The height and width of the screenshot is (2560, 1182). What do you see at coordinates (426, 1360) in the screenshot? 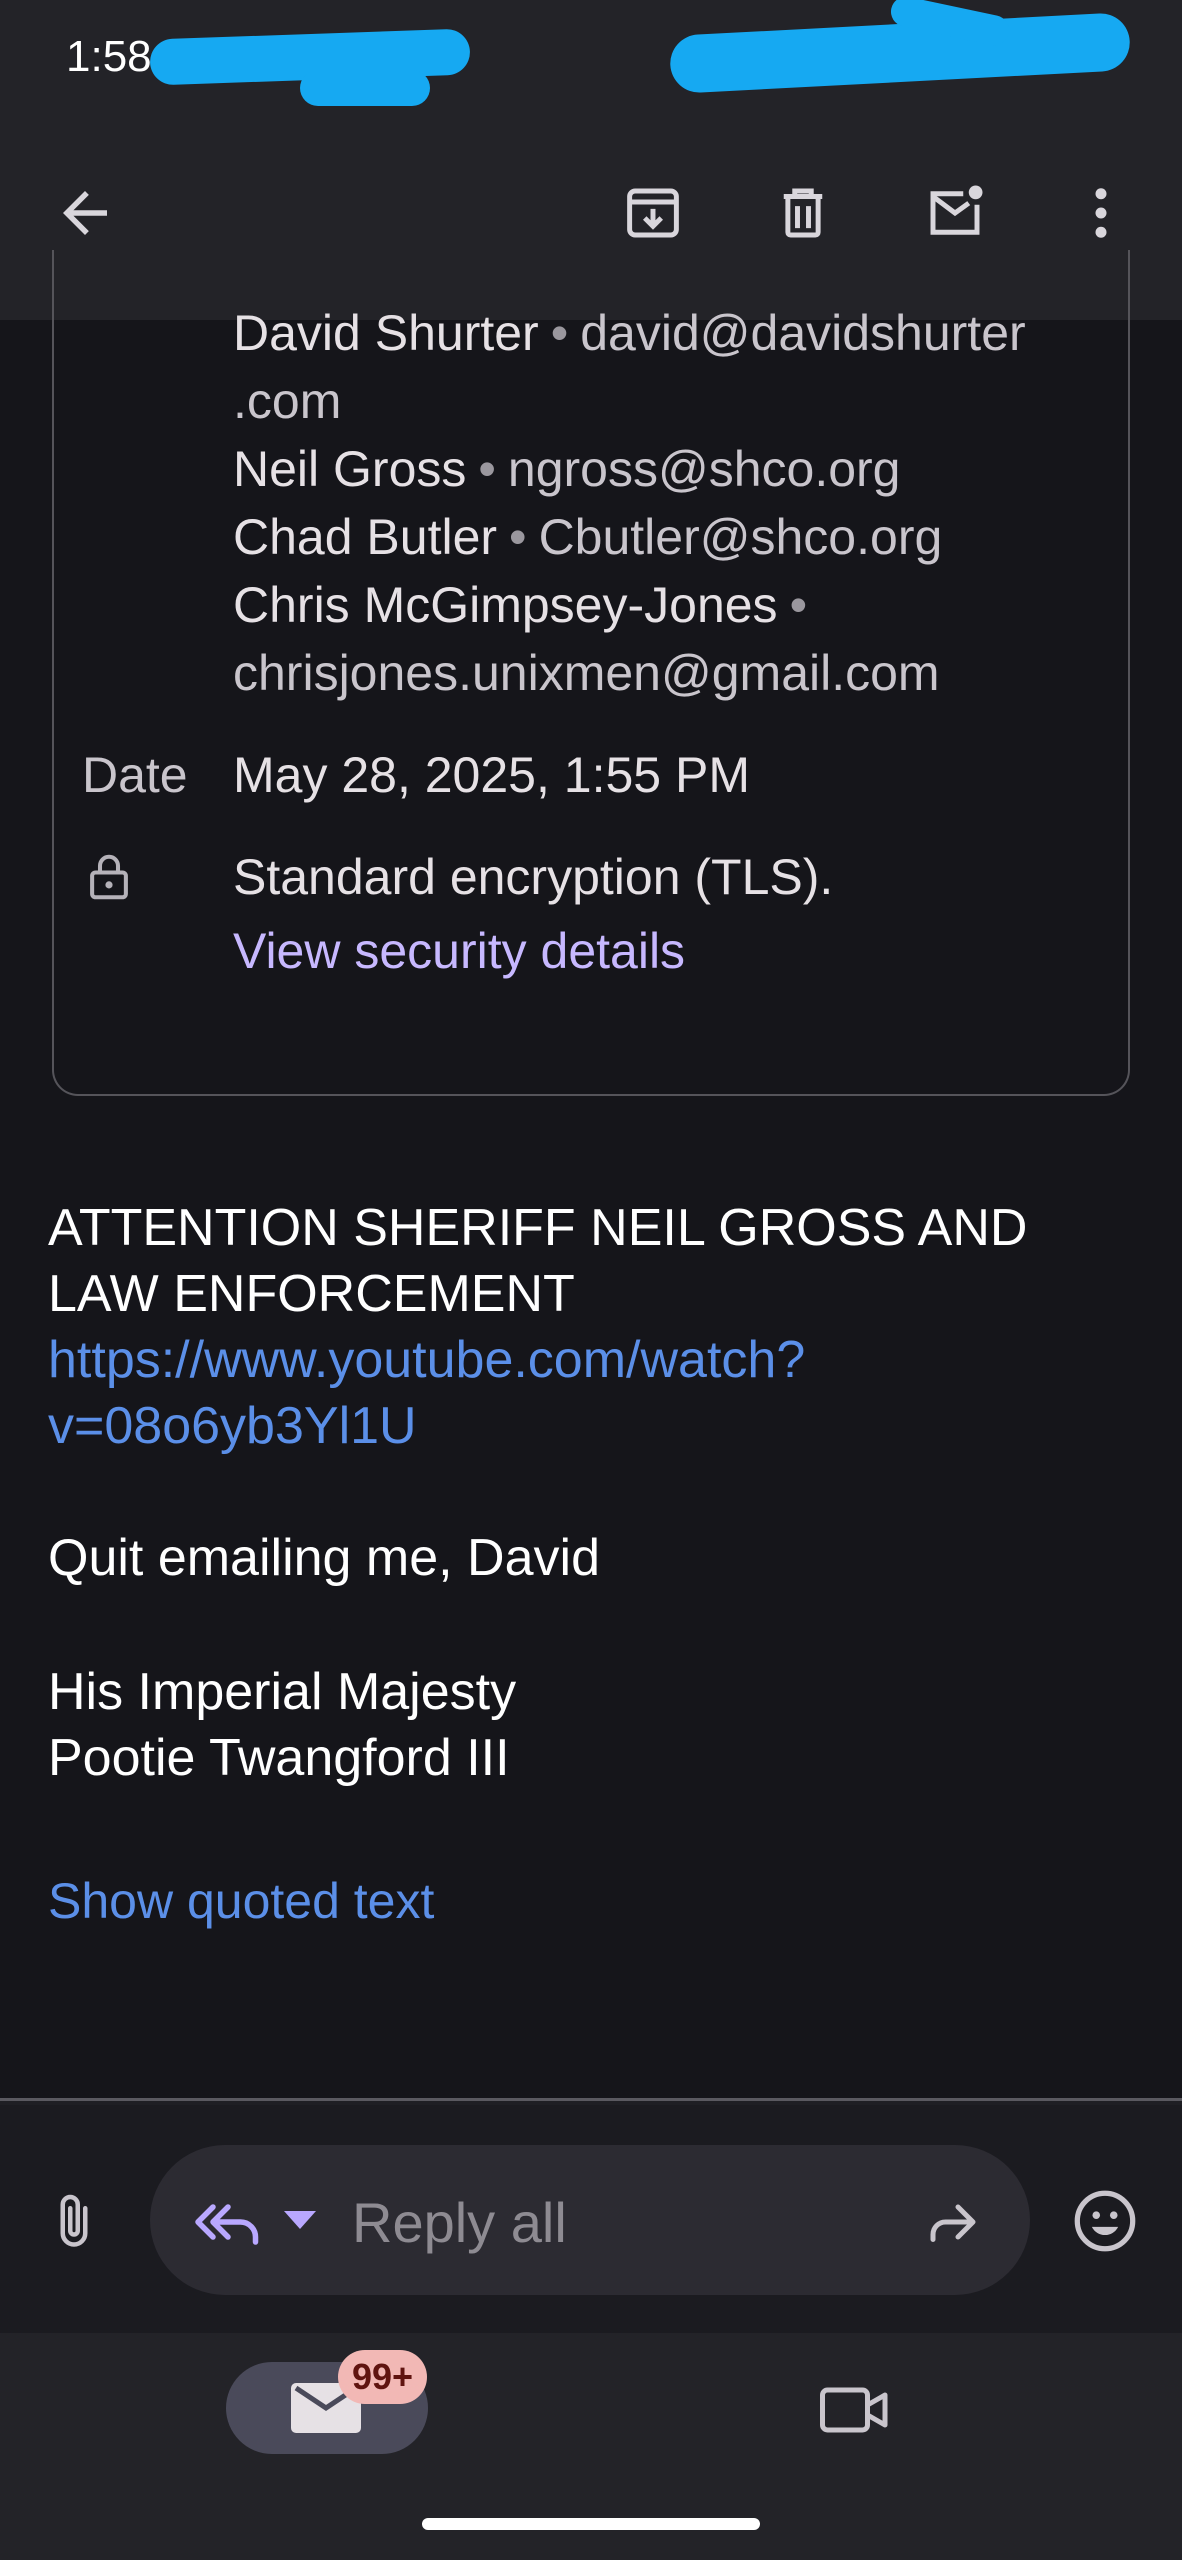
I see `youtube-link-line-1: https://www.youtube.com/watch?` at bounding box center [426, 1360].